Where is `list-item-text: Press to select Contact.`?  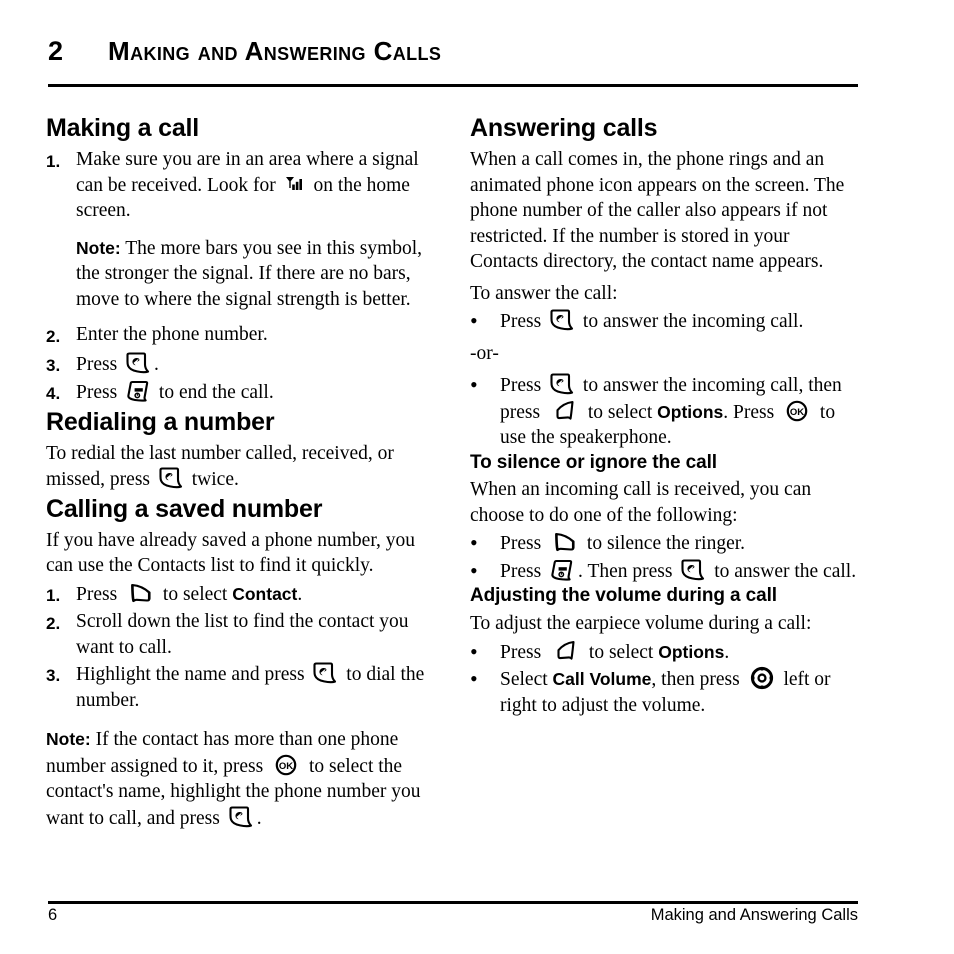
list-item-text: Press to select Contact. is located at coordinates (253, 595).